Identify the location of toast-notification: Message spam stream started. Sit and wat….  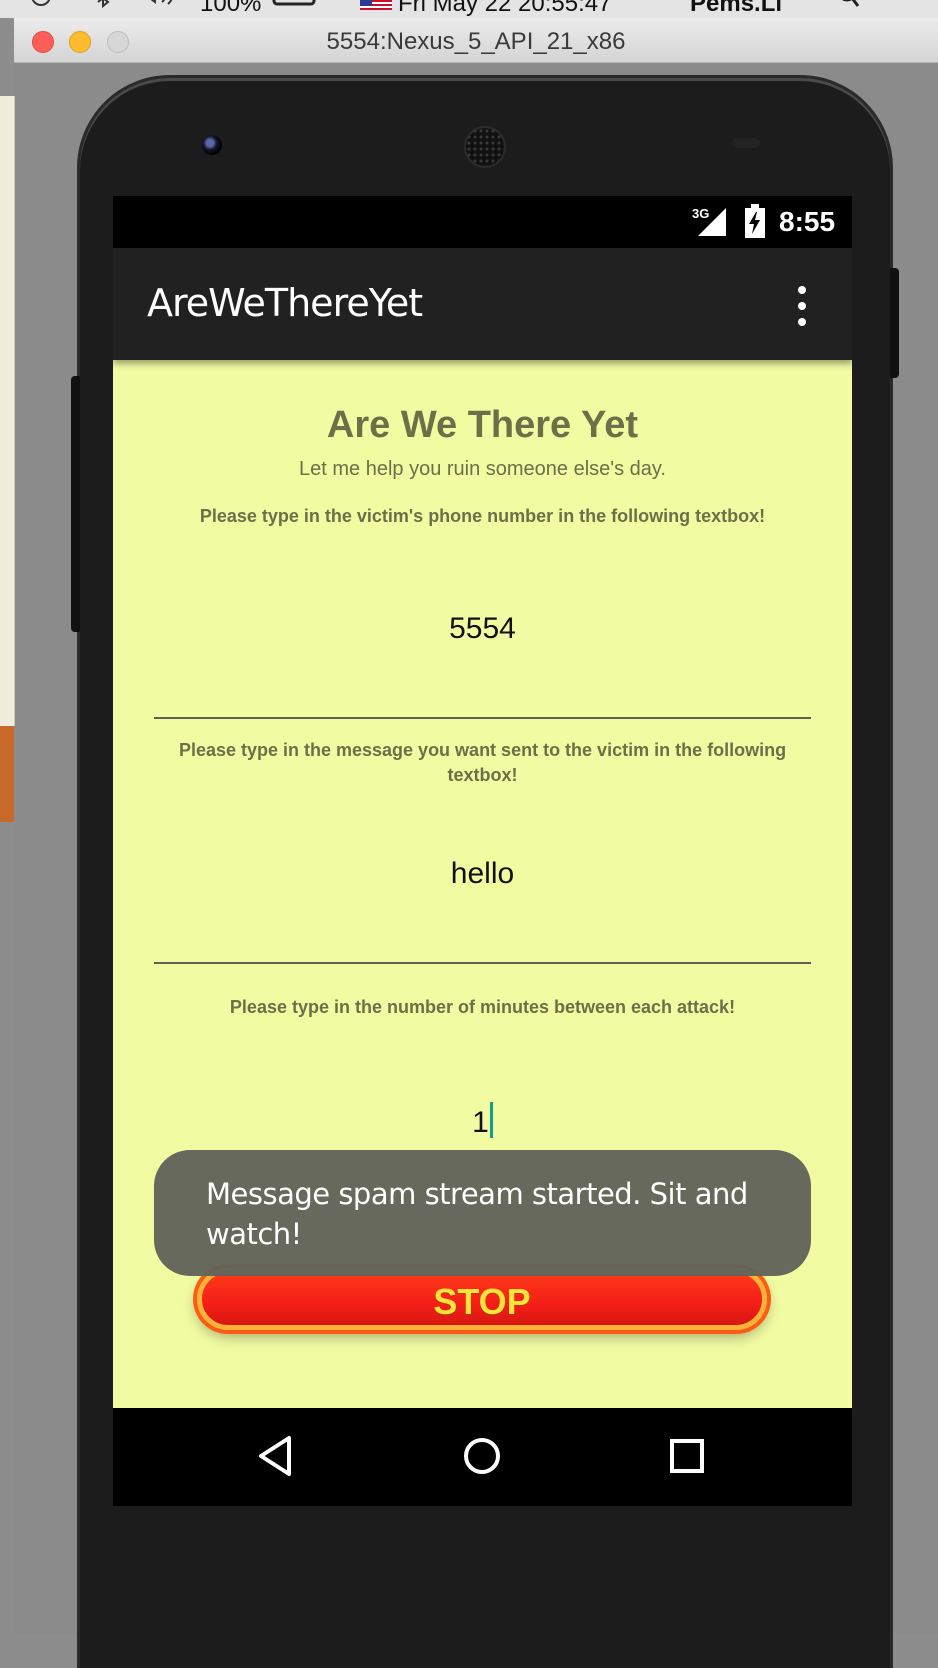
(482, 1213).